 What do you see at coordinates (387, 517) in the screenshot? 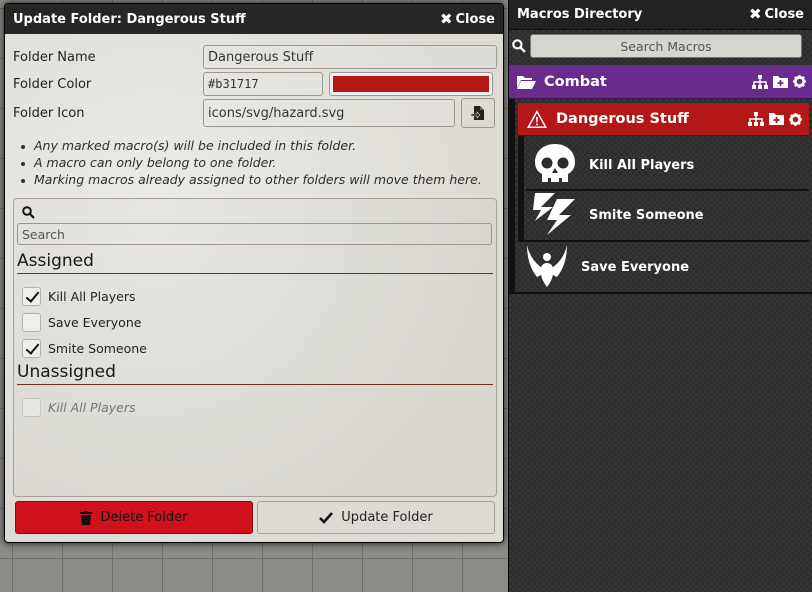
I see `update-folder-label: Update Folder` at bounding box center [387, 517].